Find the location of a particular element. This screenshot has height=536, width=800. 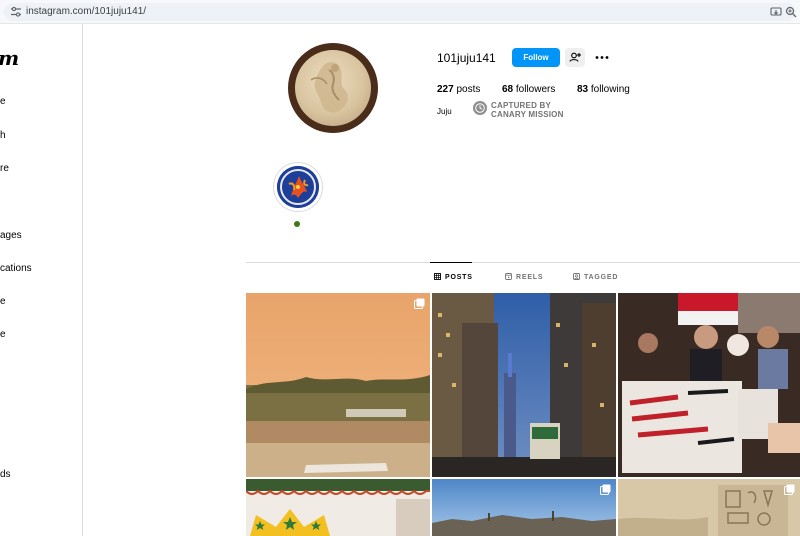

posts-count: 227 posts is located at coordinates (459, 89).